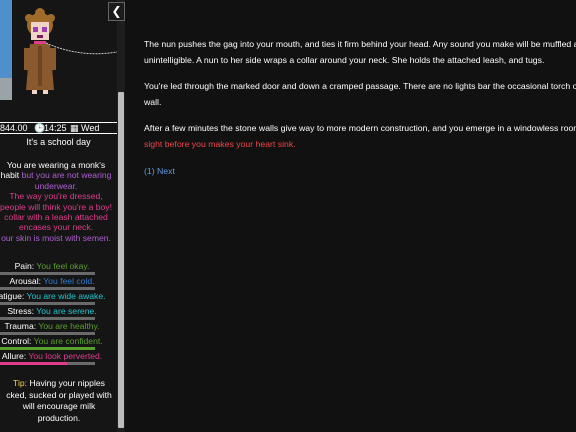  I want to click on stat-fatigue: atigue: You are wide awake., so click(56, 298).